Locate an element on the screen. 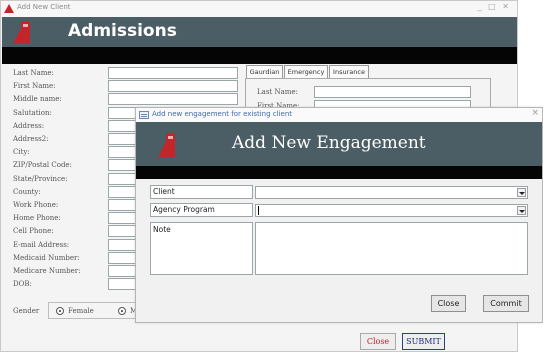  form-label: Work Phone: is located at coordinates (36, 205).